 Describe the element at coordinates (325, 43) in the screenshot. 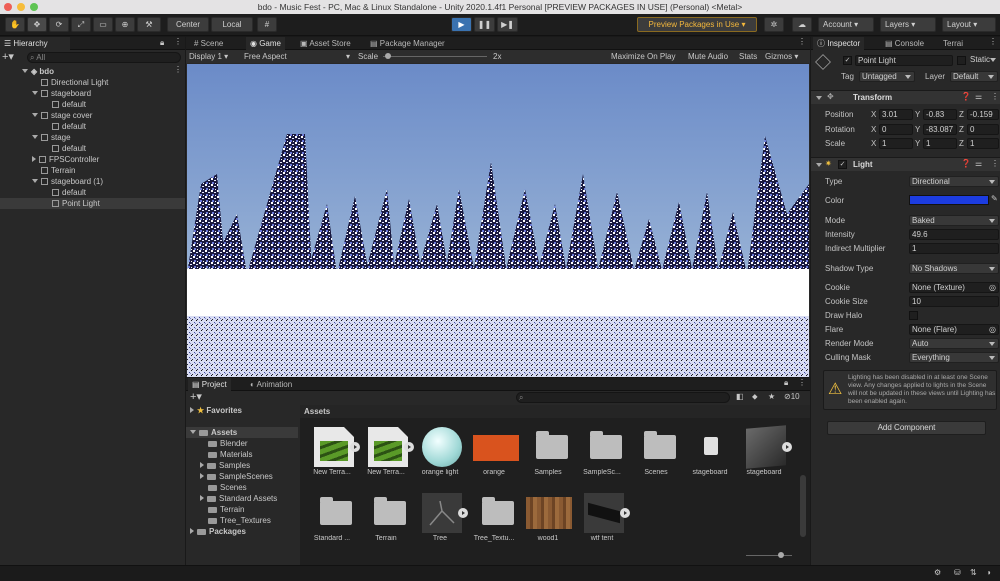

I see `tab-asset-store: ▣ Asset Store` at that location.